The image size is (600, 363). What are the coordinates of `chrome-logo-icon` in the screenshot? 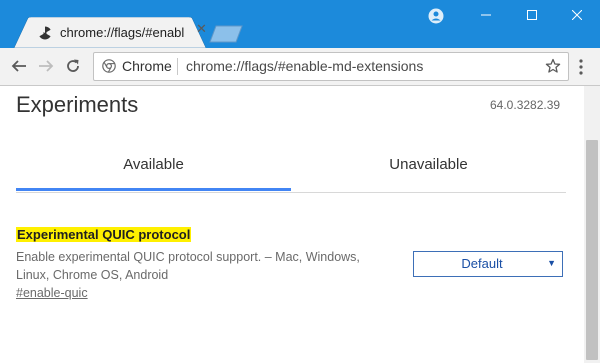 It's located at (109, 66).